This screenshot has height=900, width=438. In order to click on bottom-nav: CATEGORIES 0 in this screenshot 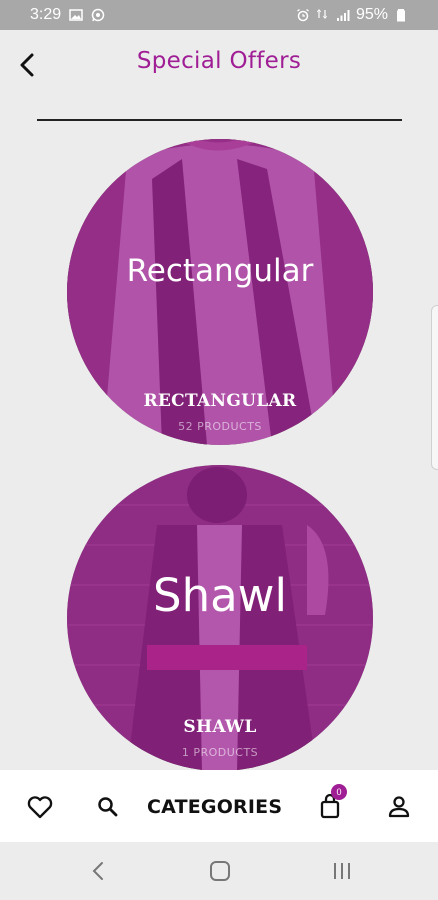, I will do `click(219, 806)`.